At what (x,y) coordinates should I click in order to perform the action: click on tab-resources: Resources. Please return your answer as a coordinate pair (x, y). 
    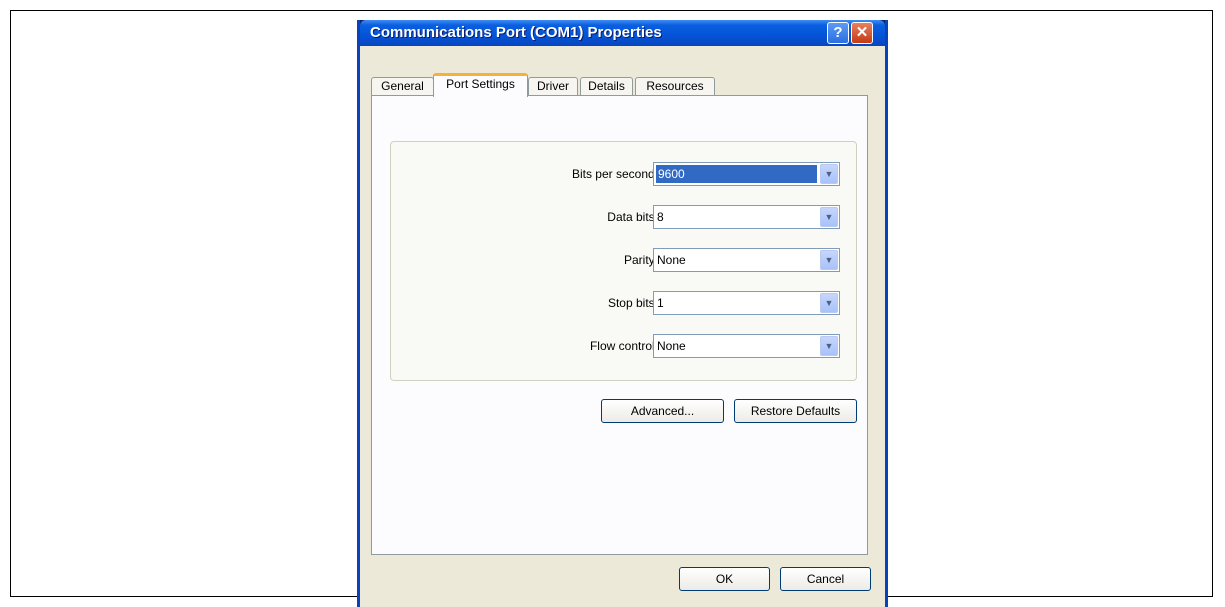
    Looking at the image, I should click on (675, 86).